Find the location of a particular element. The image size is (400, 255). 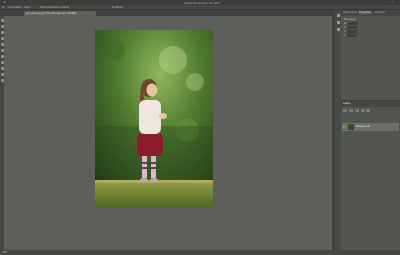

x-label: X: is located at coordinates (345, 32).